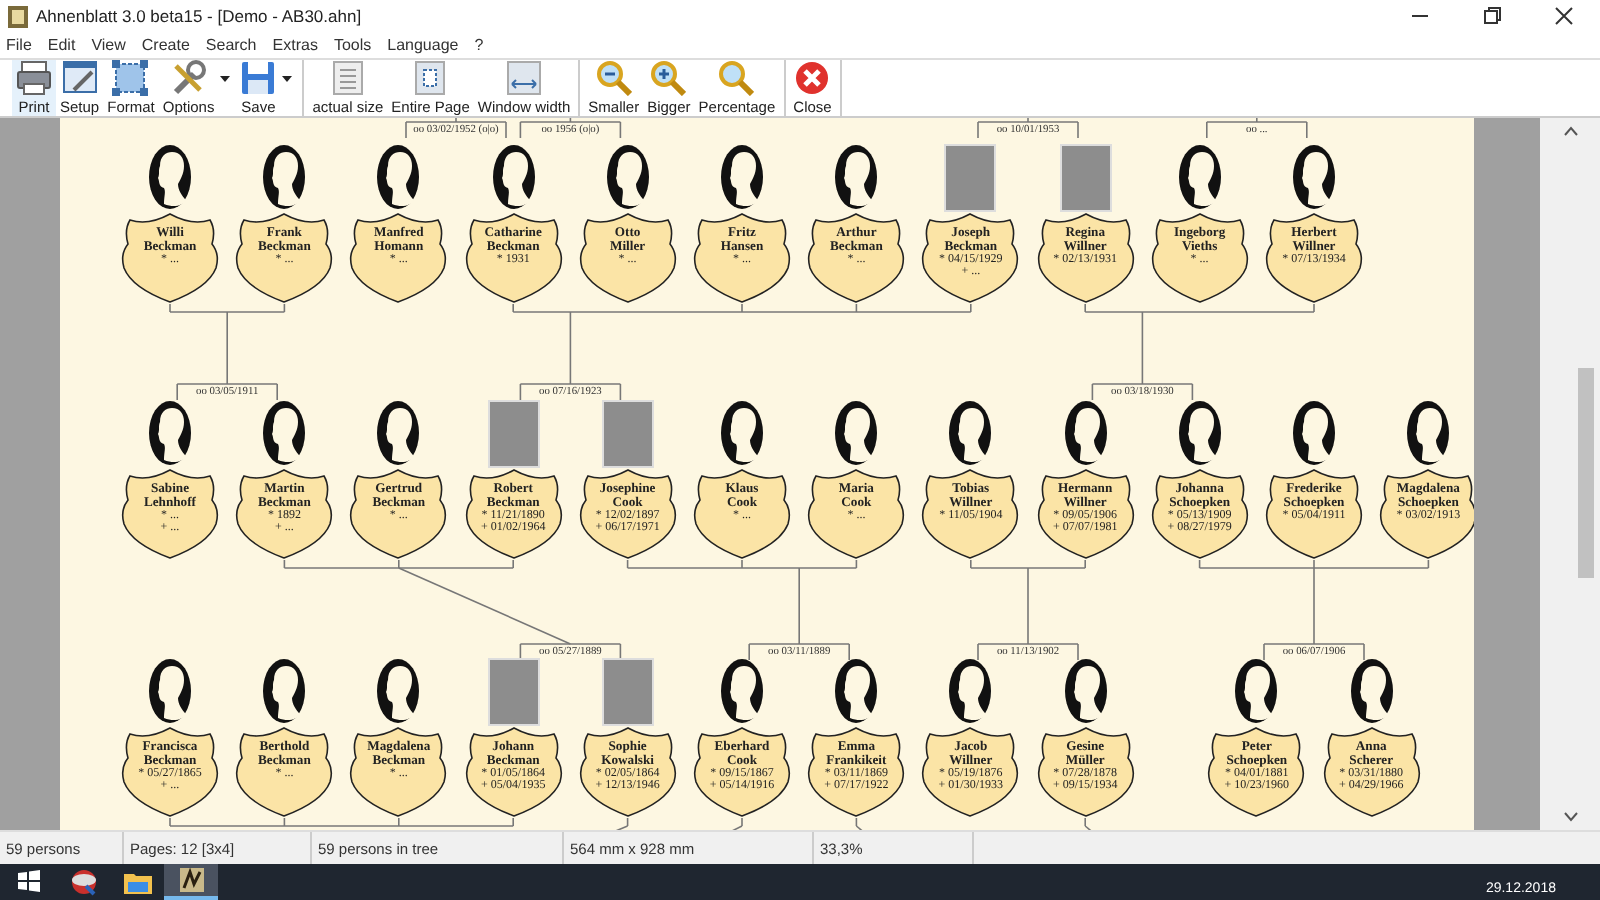  What do you see at coordinates (1492, 16) in the screenshot?
I see `maximize-icon` at bounding box center [1492, 16].